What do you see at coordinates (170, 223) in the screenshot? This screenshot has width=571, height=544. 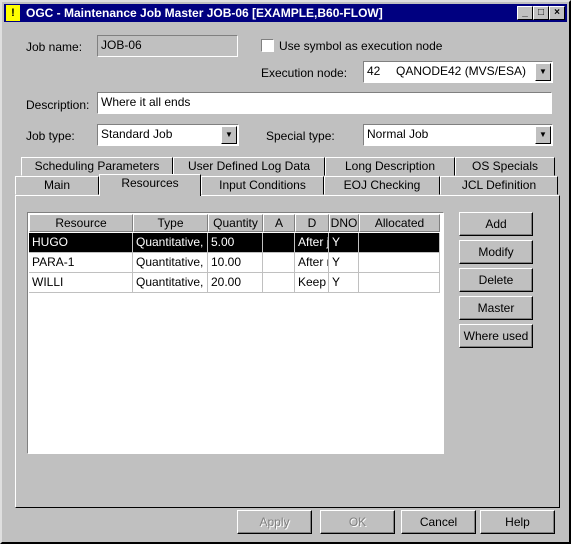 I see `column-header-type: Type` at bounding box center [170, 223].